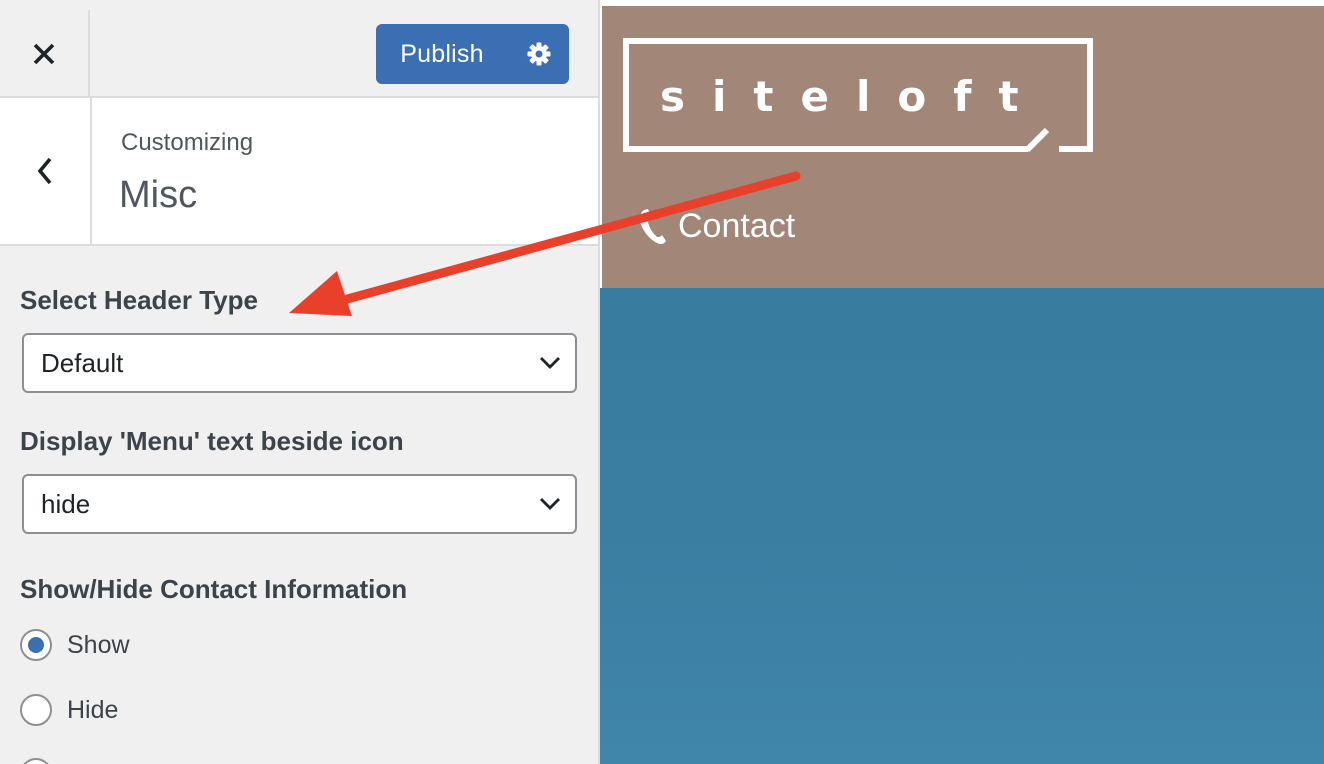  I want to click on contact-link: Contact, so click(716, 226).